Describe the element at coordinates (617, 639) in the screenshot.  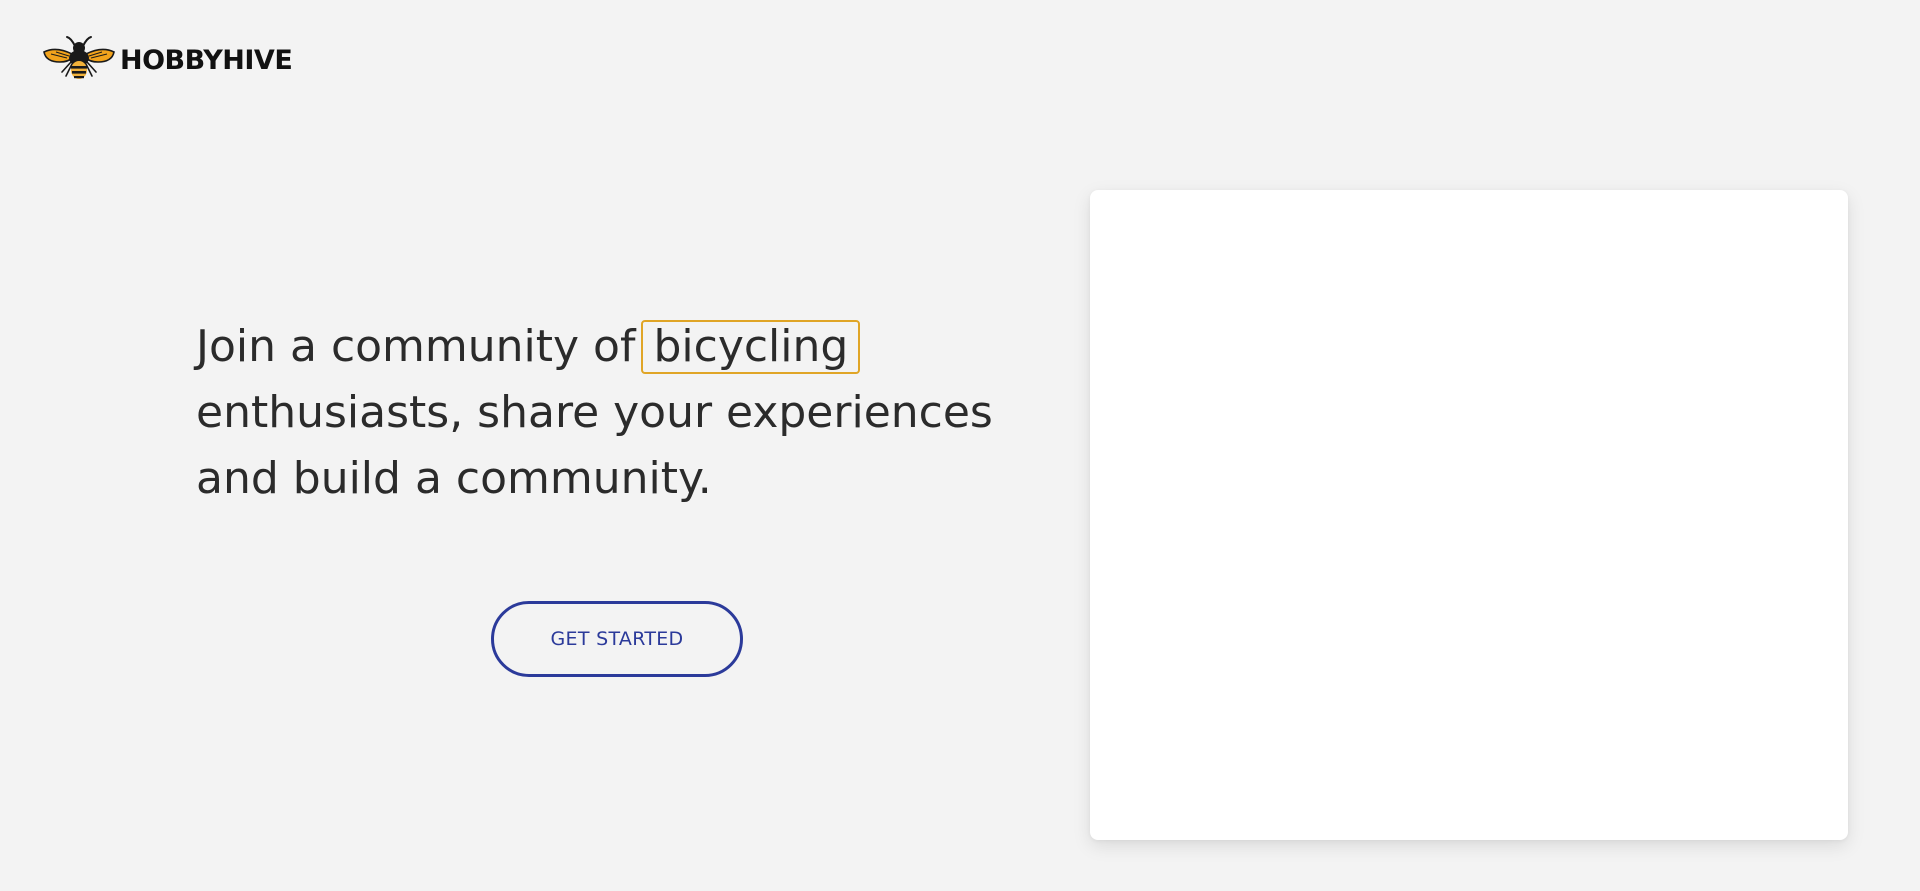
I see `get-started-button: GET STARTED` at that location.